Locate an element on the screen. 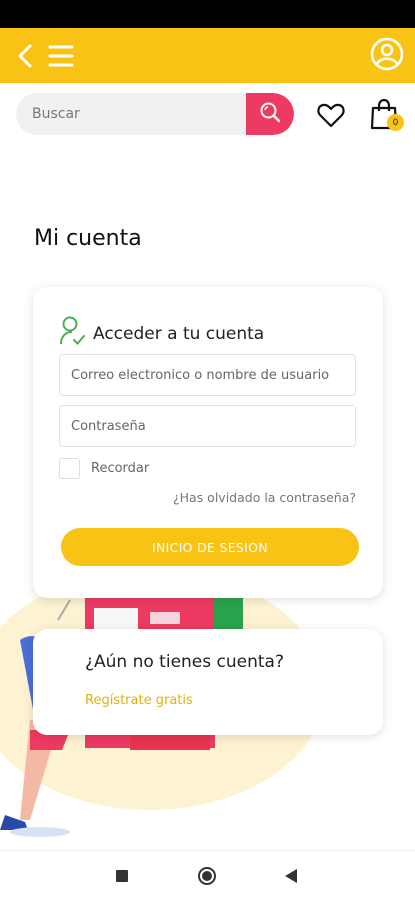  search-row is located at coordinates (207, 115).